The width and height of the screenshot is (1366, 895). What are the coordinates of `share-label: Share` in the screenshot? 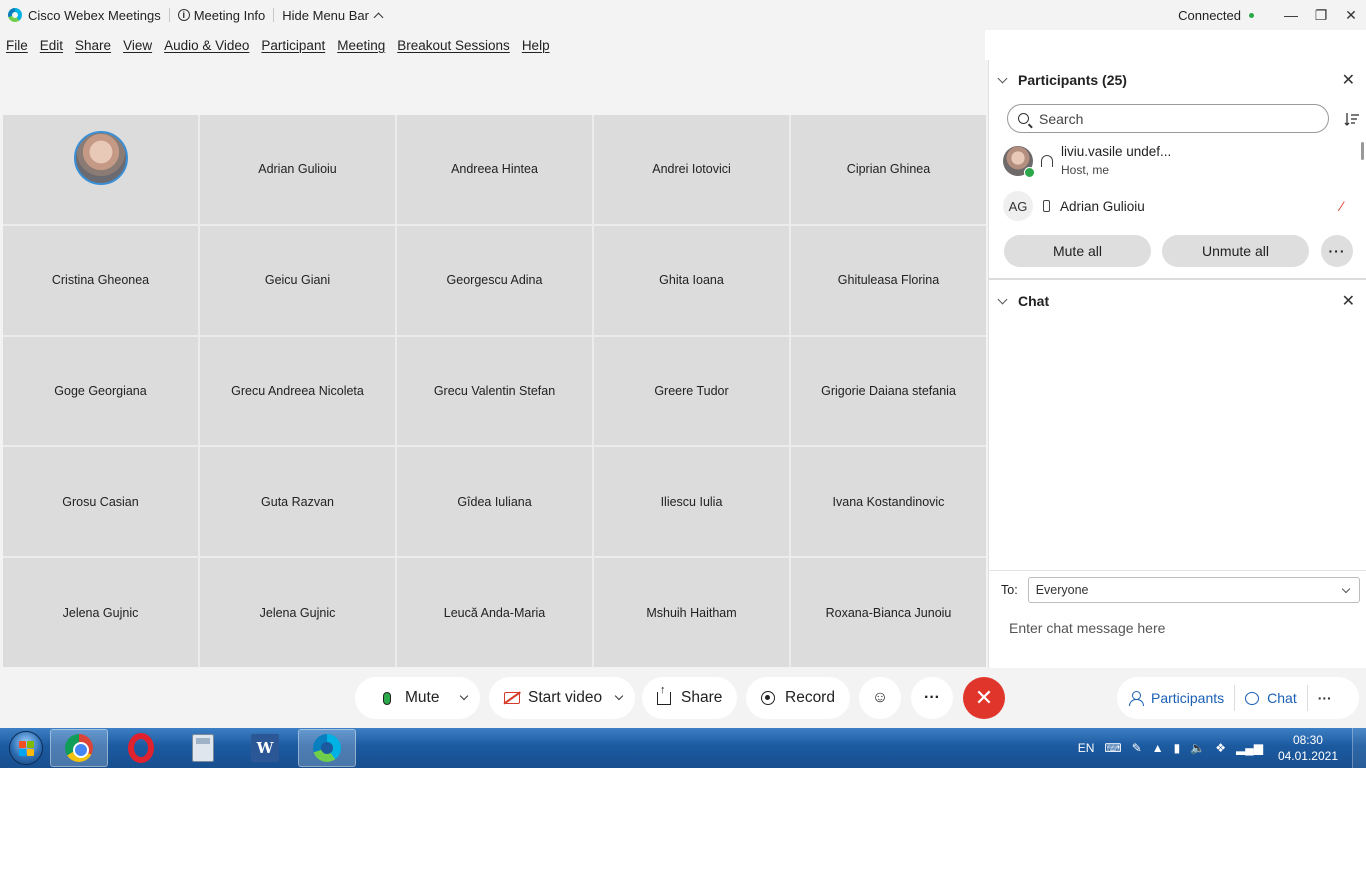 It's located at (702, 697).